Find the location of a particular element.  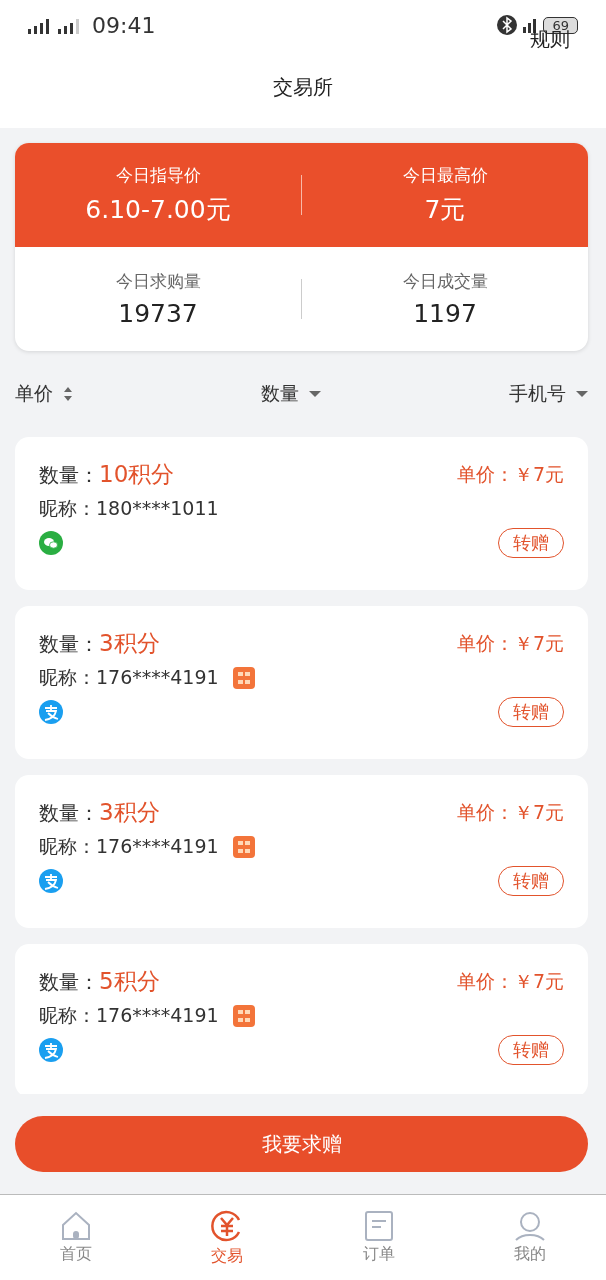

sort-button: 手机号 is located at coordinates (548, 394).